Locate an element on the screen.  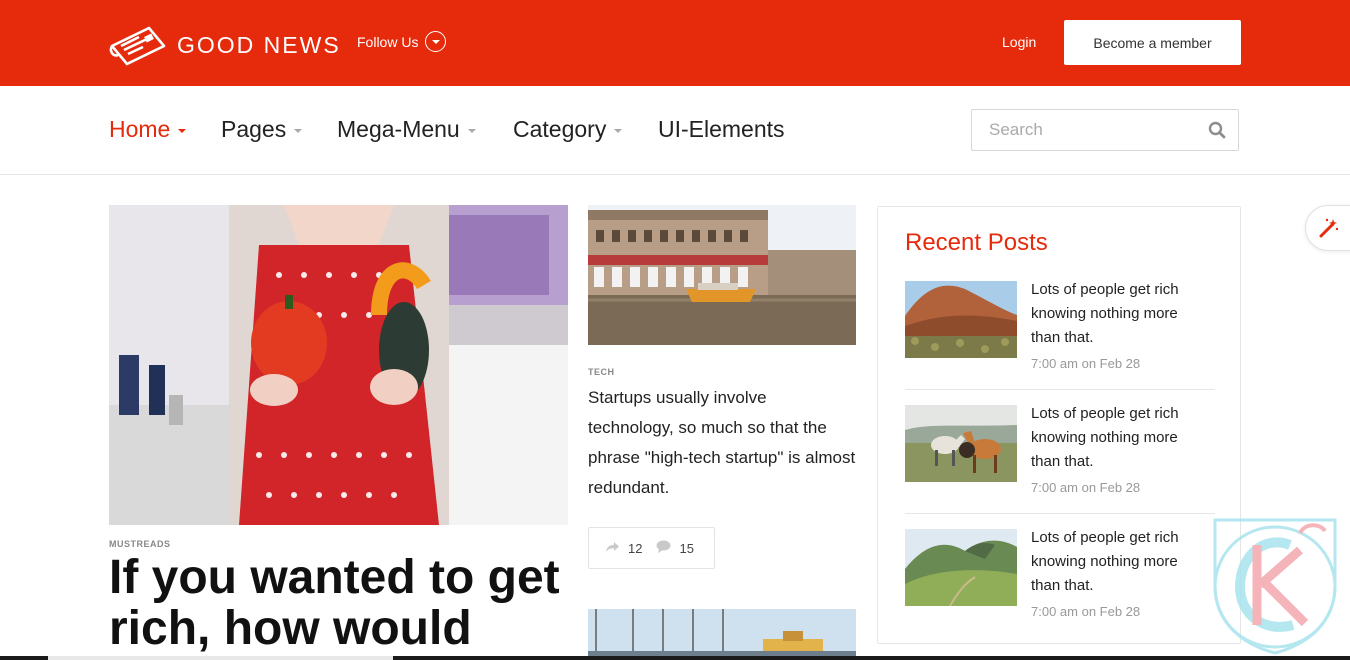
nav-item-home: Home is located at coordinates (148, 129).